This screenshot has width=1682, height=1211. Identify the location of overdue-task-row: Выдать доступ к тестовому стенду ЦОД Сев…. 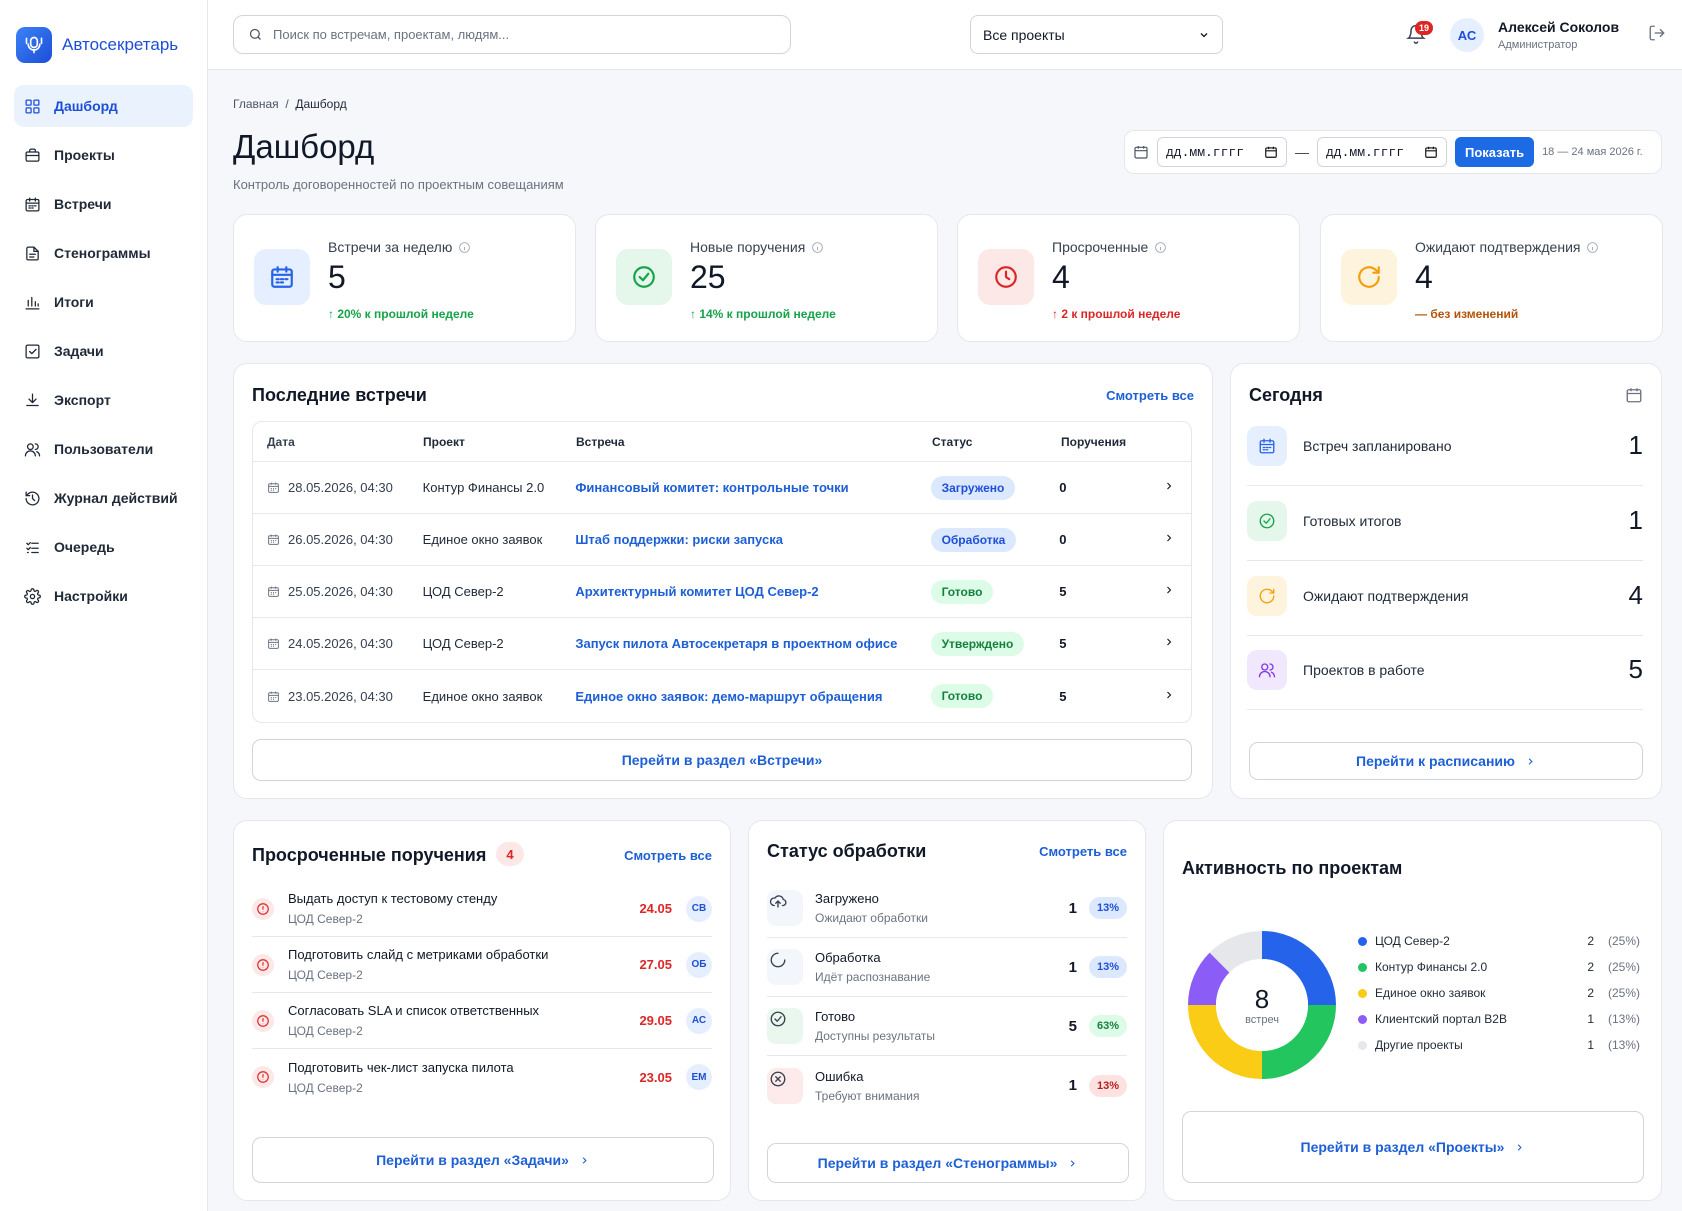
(482, 909).